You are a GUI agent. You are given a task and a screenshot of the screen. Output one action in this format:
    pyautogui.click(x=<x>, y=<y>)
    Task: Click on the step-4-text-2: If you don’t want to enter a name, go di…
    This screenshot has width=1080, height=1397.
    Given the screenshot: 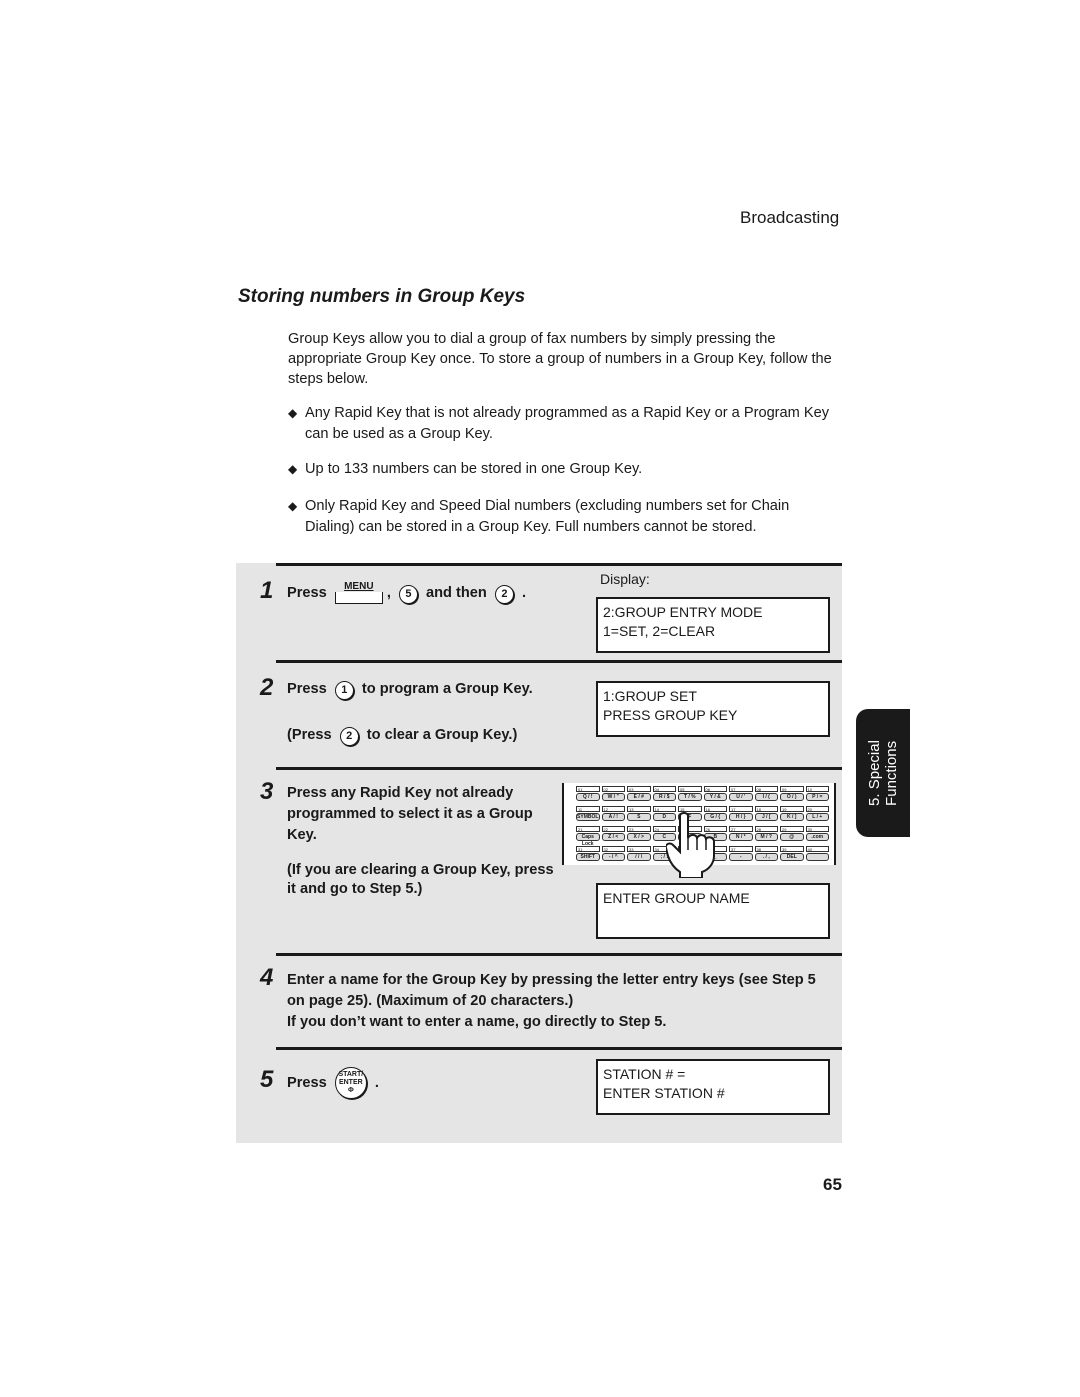 What is the action you would take?
    pyautogui.click(x=477, y=1022)
    